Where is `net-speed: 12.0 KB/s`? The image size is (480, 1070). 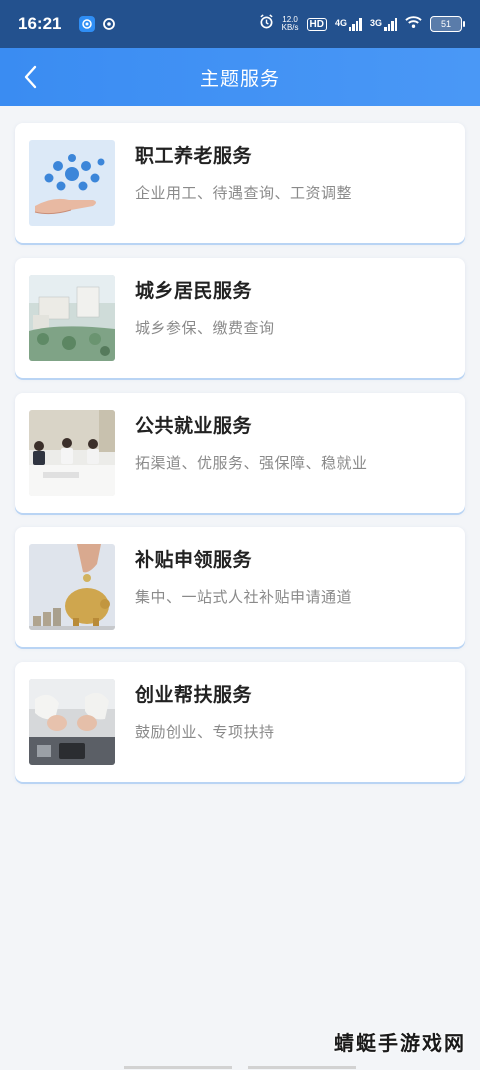
net-speed: 12.0 KB/s is located at coordinates (290, 23).